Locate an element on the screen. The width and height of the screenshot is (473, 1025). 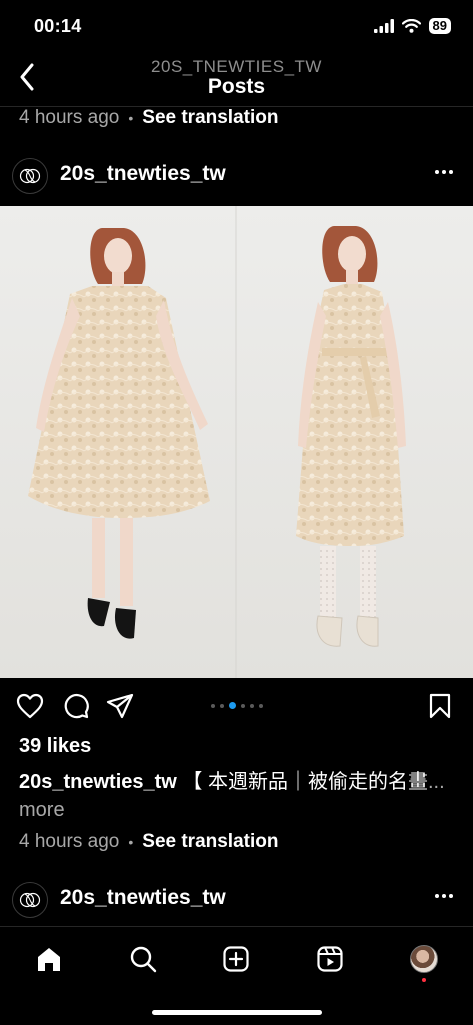
reels-icon is located at coordinates (330, 959).